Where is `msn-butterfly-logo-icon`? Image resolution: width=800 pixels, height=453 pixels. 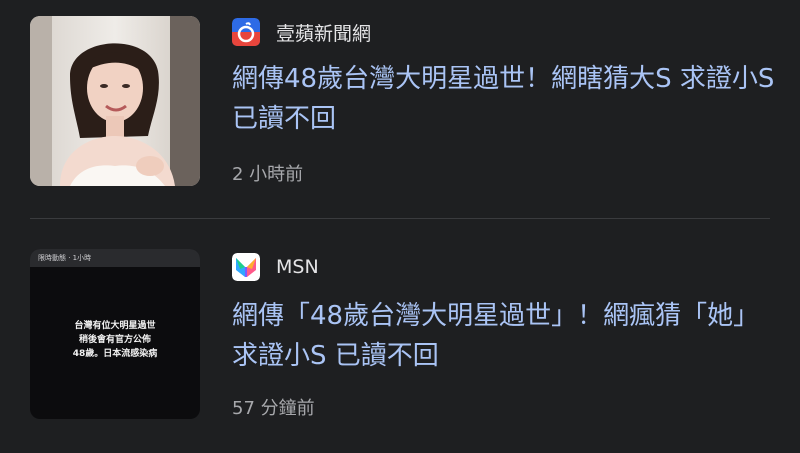 msn-butterfly-logo-icon is located at coordinates (246, 267).